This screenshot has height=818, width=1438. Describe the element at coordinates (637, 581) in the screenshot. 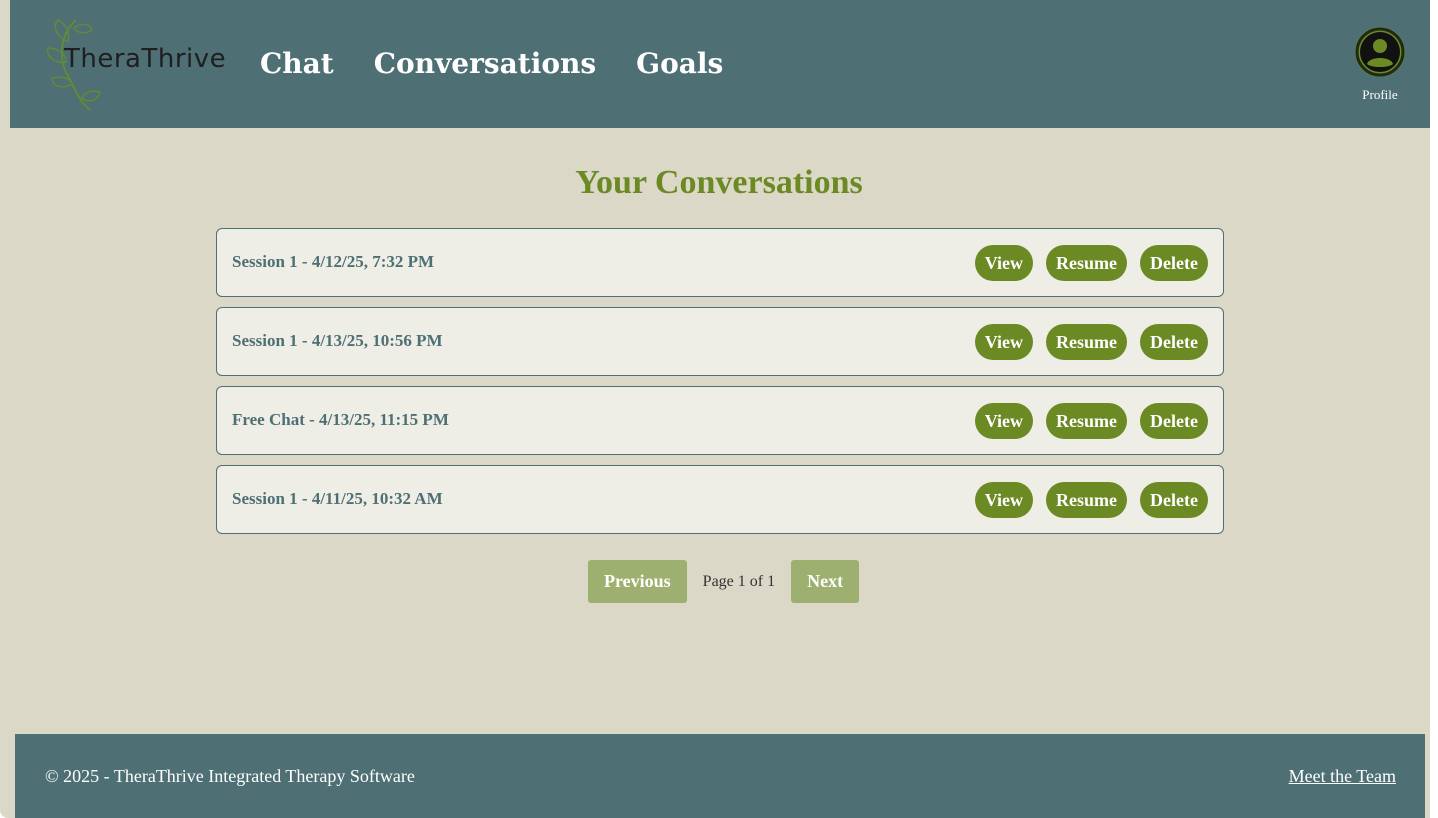

I see `previous-page-button: Previous` at that location.